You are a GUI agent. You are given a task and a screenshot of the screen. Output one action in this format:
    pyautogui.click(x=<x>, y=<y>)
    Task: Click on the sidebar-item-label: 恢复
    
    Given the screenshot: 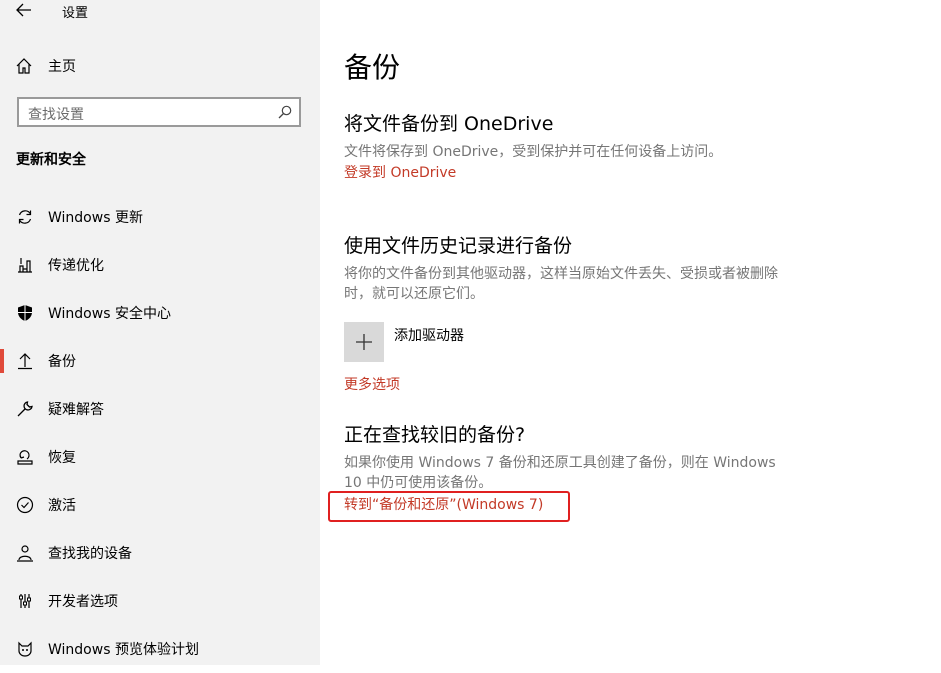 What is the action you would take?
    pyautogui.click(x=62, y=458)
    